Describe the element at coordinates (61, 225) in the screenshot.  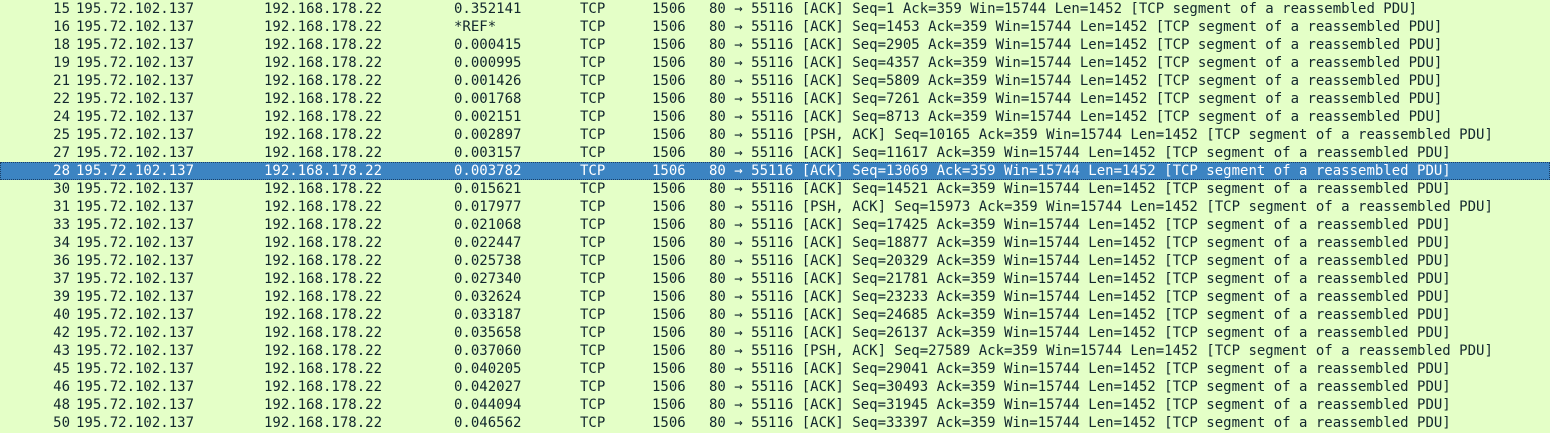
I see `packet-number: 33` at that location.